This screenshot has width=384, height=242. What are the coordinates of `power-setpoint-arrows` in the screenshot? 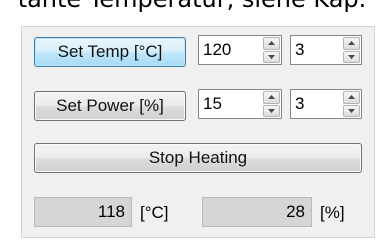 It's located at (271, 104).